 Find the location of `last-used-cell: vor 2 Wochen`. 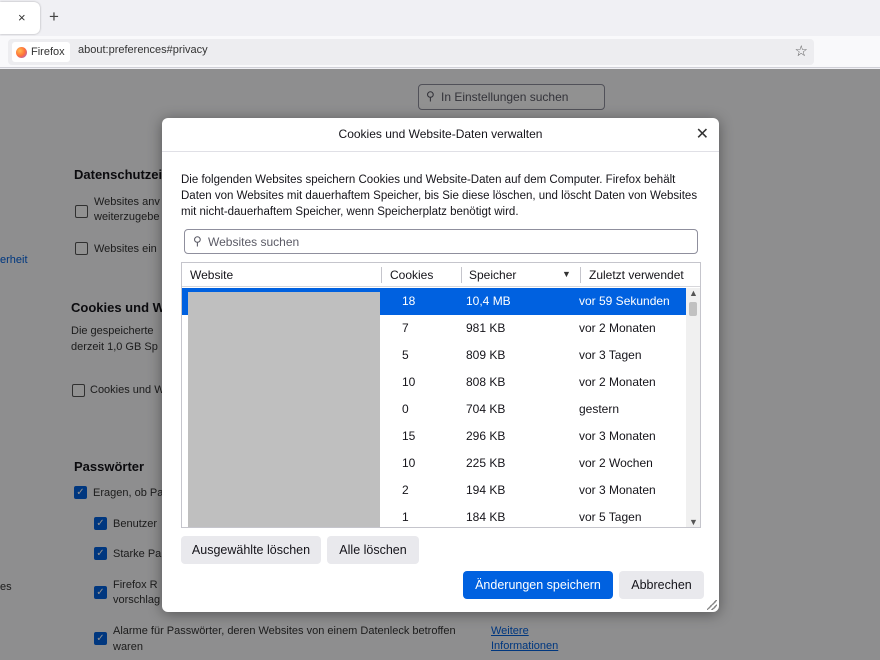

last-used-cell: vor 2 Wochen is located at coordinates (616, 463).